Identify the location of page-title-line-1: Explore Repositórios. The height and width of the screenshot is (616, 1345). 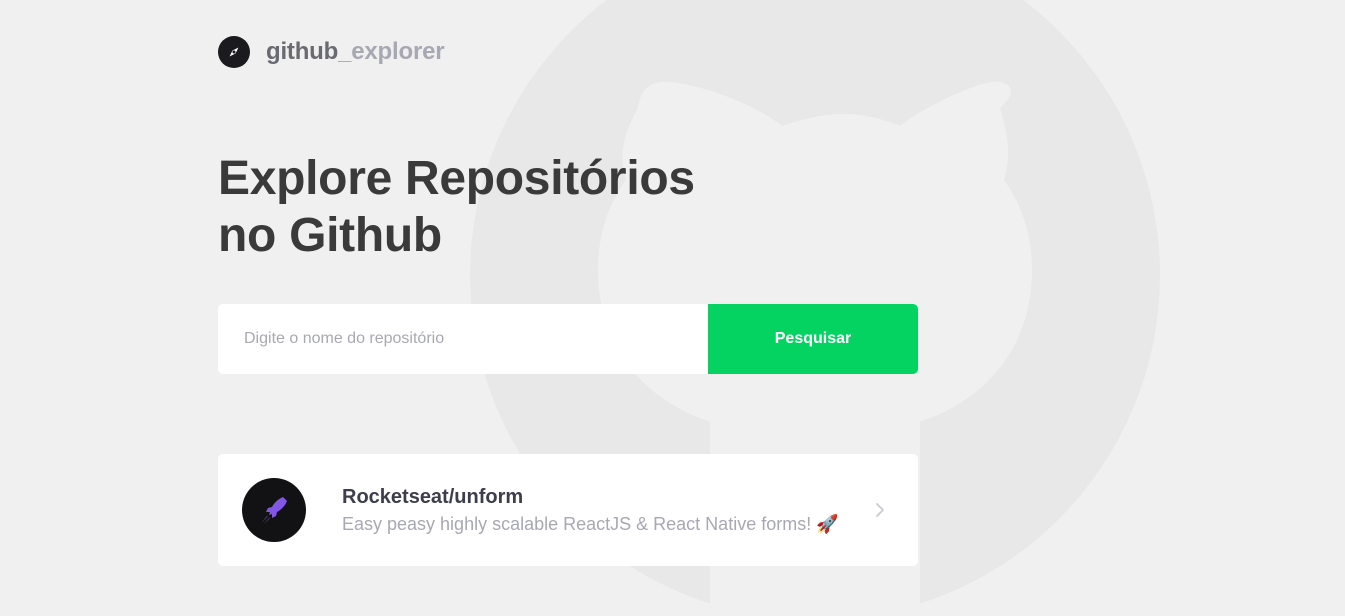
(456, 178).